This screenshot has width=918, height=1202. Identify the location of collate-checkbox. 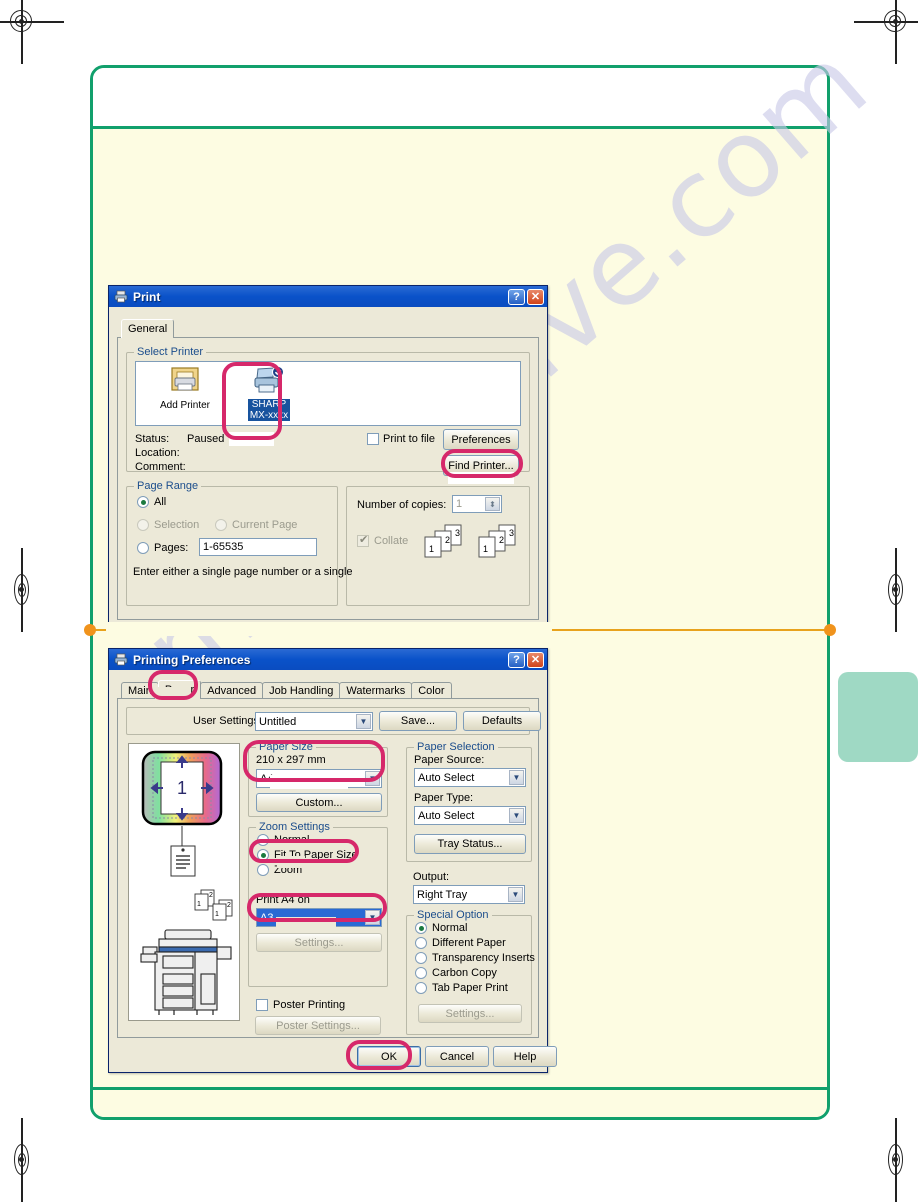
(363, 540).